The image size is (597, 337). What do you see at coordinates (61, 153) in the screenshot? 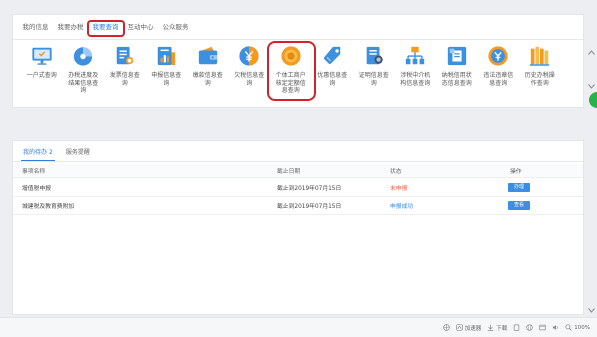
I see `todo-tabs: 我的待办 2 服务提醒` at bounding box center [61, 153].